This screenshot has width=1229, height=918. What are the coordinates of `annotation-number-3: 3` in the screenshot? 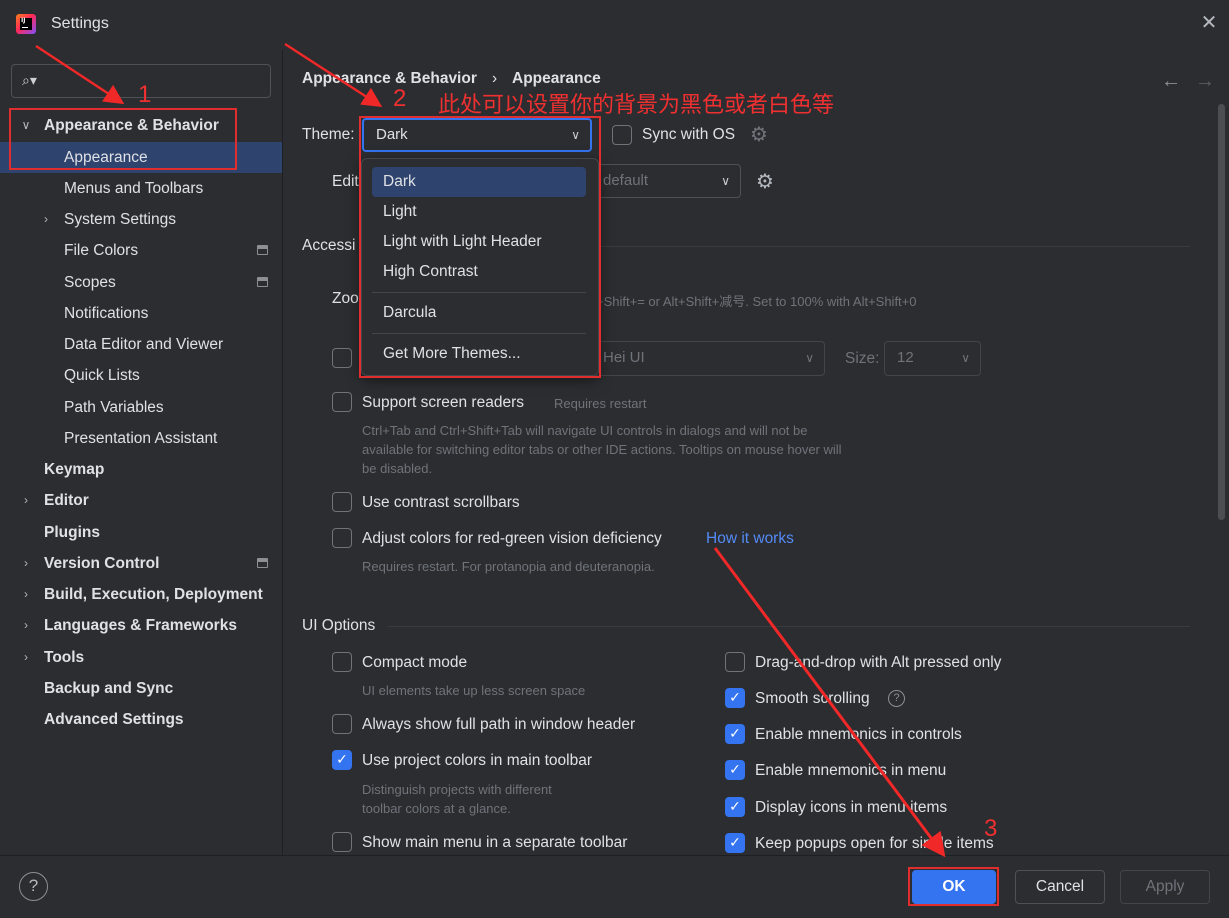 It's located at (991, 828).